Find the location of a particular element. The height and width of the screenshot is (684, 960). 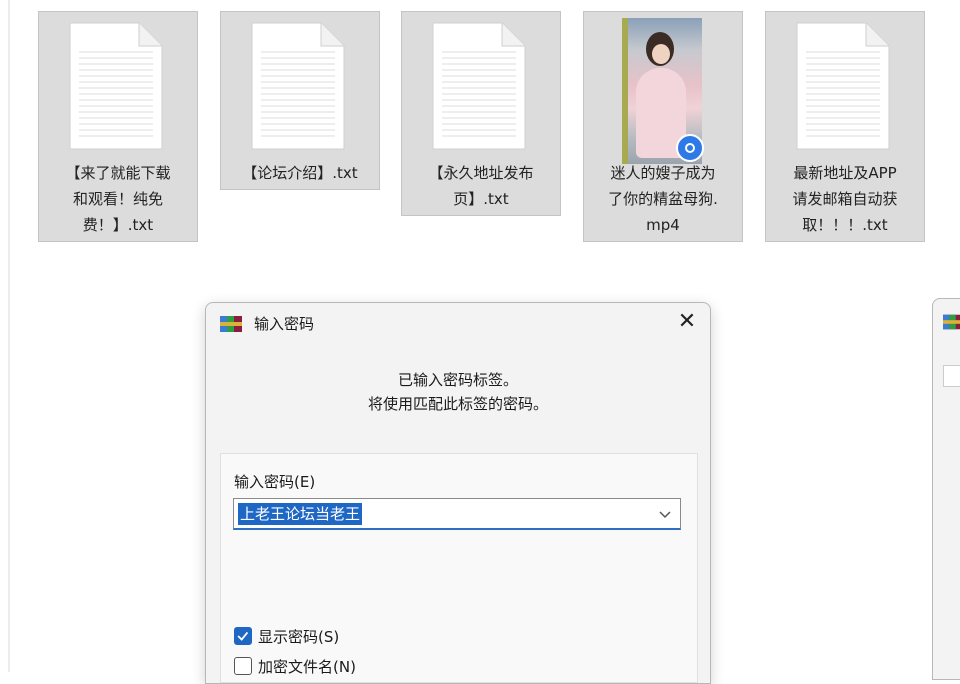

file-name: 【论坛介绍】.txt is located at coordinates (300, 173).